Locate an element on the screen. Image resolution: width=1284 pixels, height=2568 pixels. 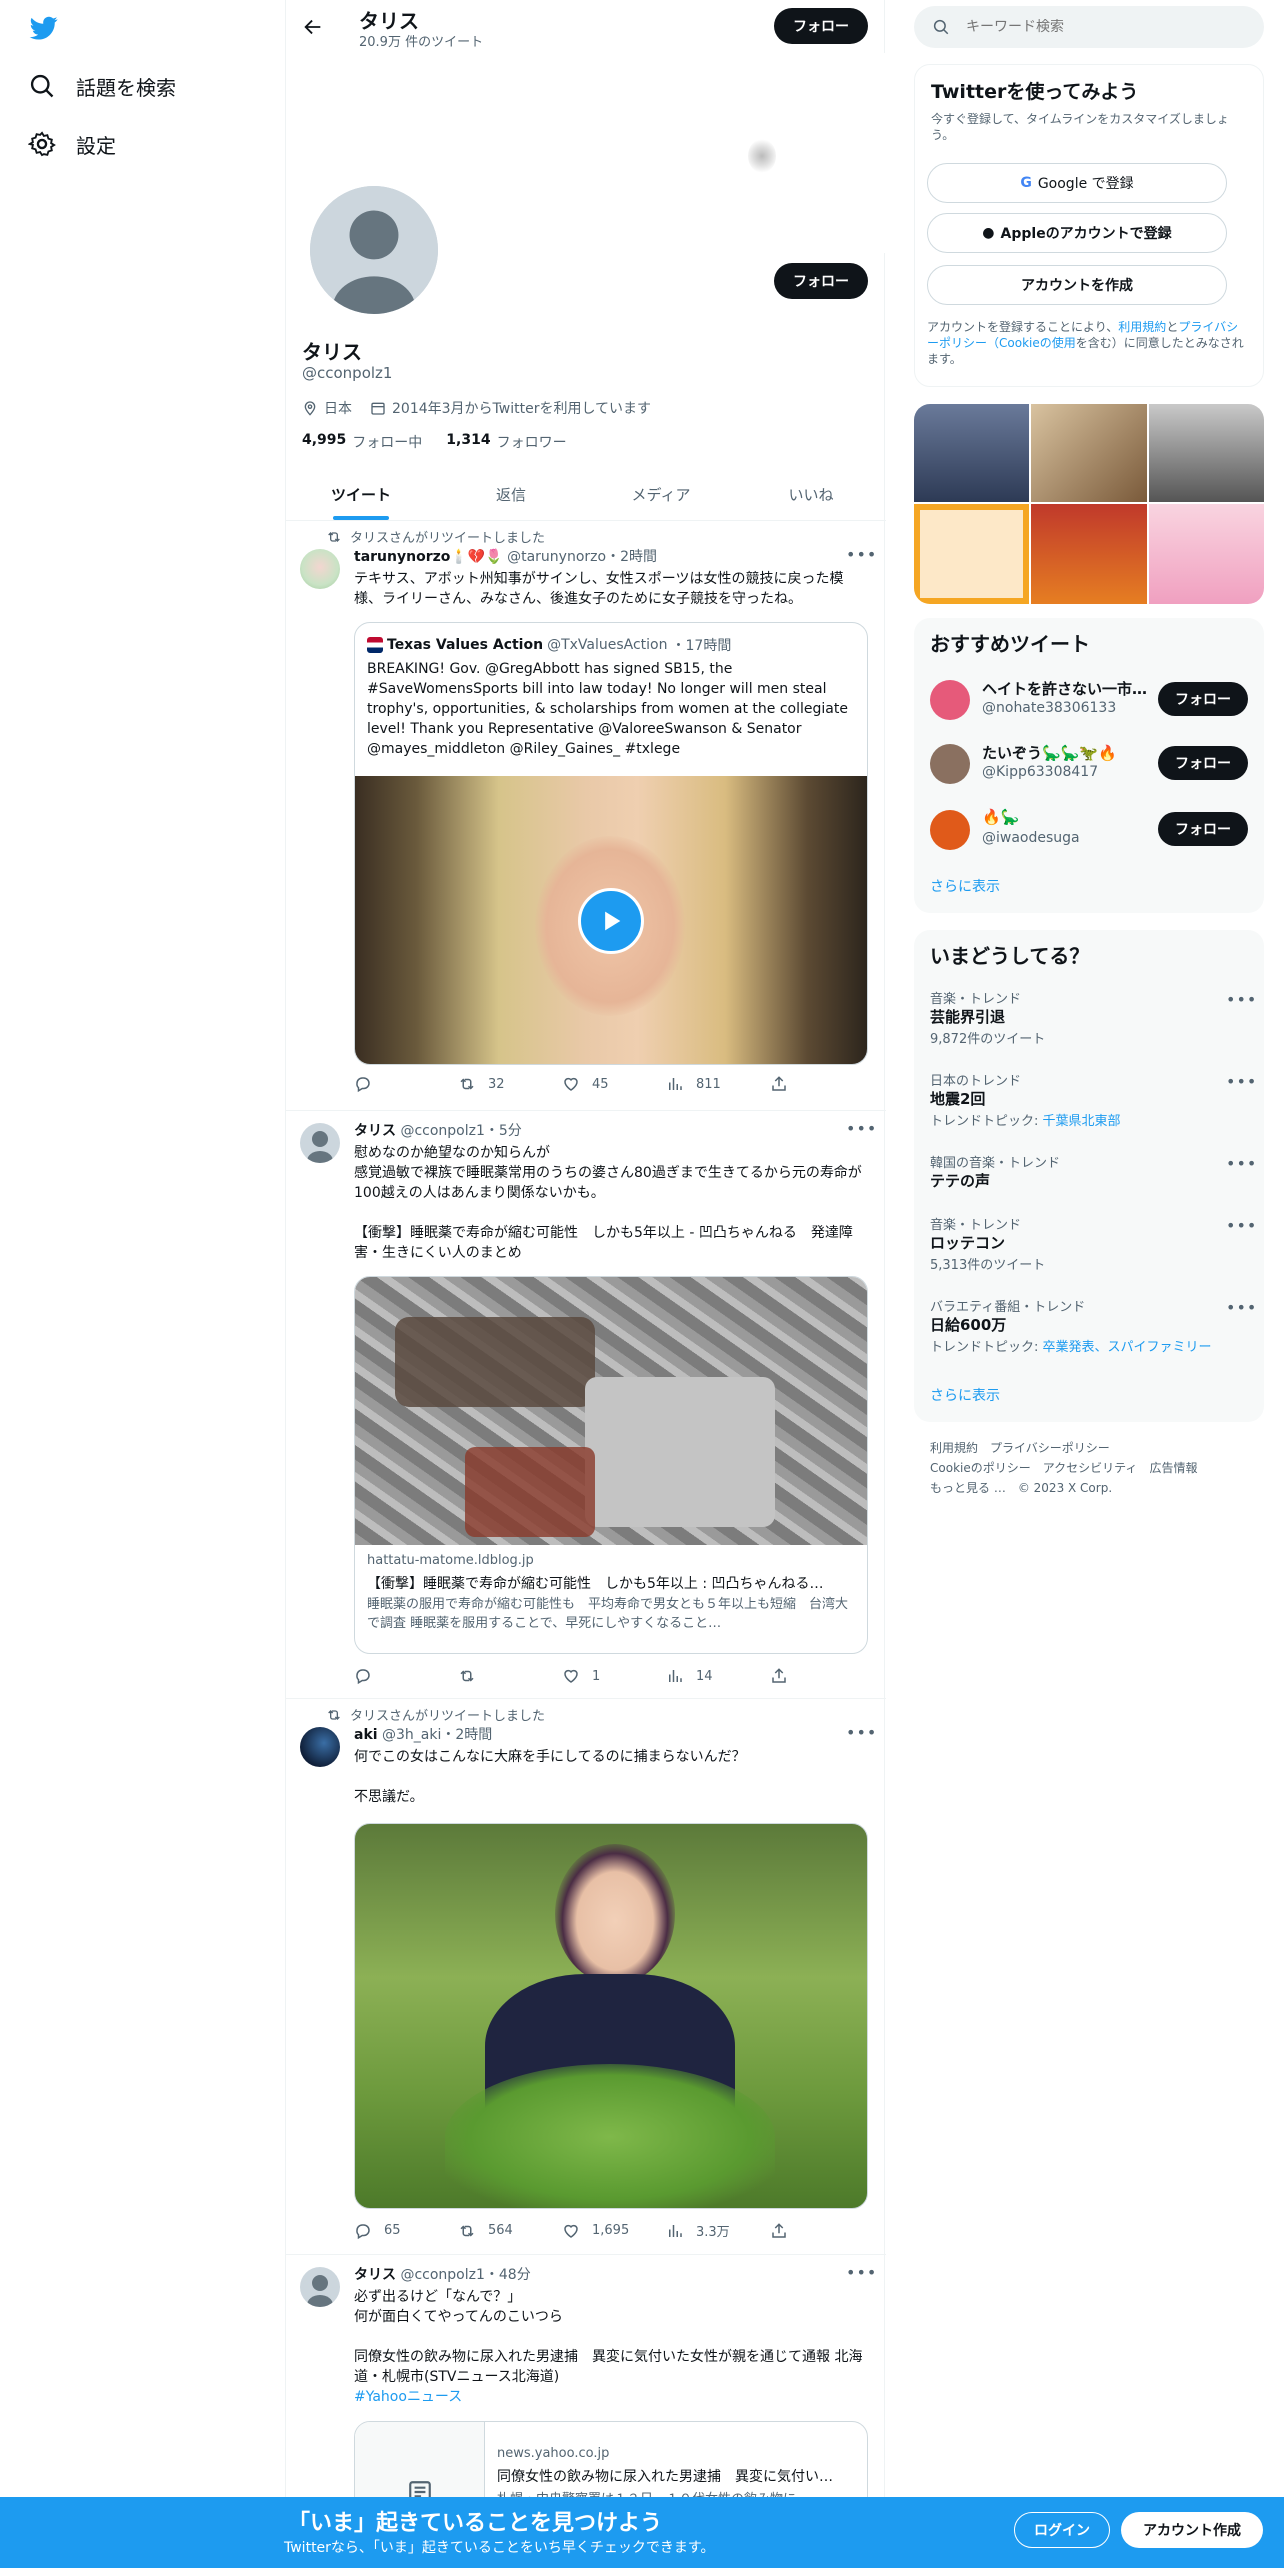
trend-item: 日本のトレンド 地震2回 トレンドトピック: 千葉県北東部 ••• is located at coordinates (1089, 1106).